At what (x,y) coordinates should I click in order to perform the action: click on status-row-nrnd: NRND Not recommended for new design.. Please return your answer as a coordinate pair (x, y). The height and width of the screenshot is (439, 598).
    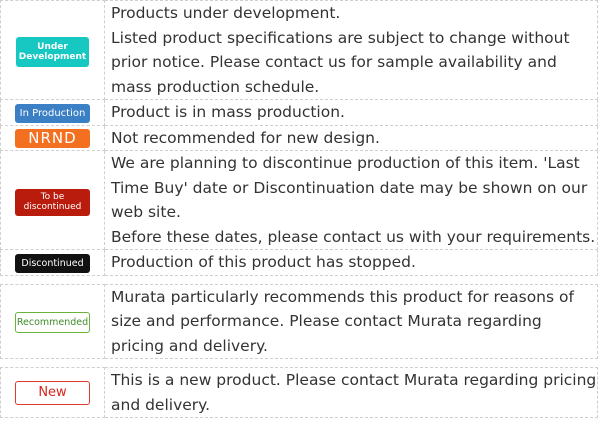
    Looking at the image, I should click on (299, 137).